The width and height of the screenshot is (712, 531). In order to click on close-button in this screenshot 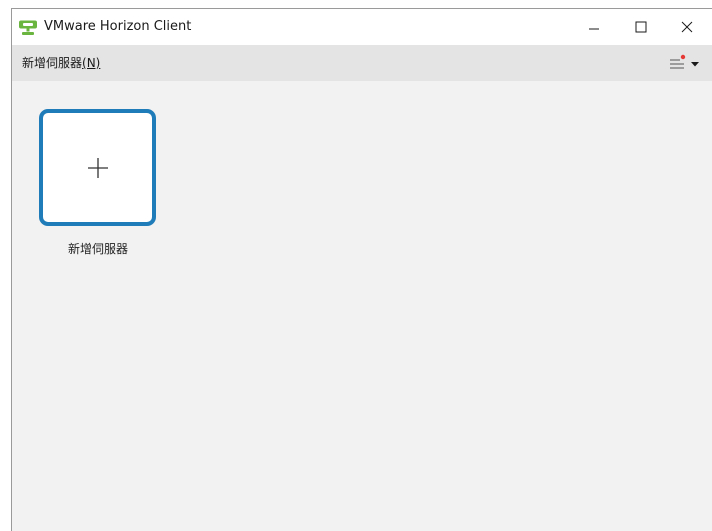, I will do `click(687, 27)`.